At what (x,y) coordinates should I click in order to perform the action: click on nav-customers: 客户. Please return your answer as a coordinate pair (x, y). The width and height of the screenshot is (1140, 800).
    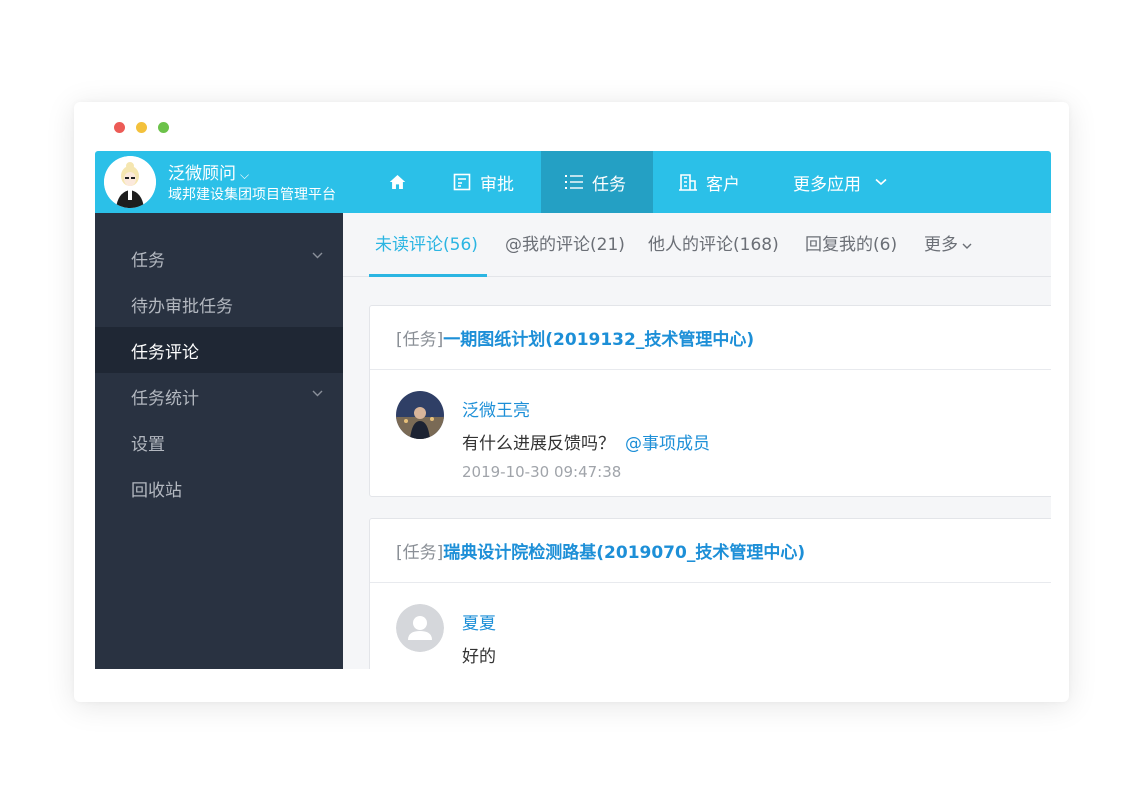
    Looking at the image, I should click on (709, 182).